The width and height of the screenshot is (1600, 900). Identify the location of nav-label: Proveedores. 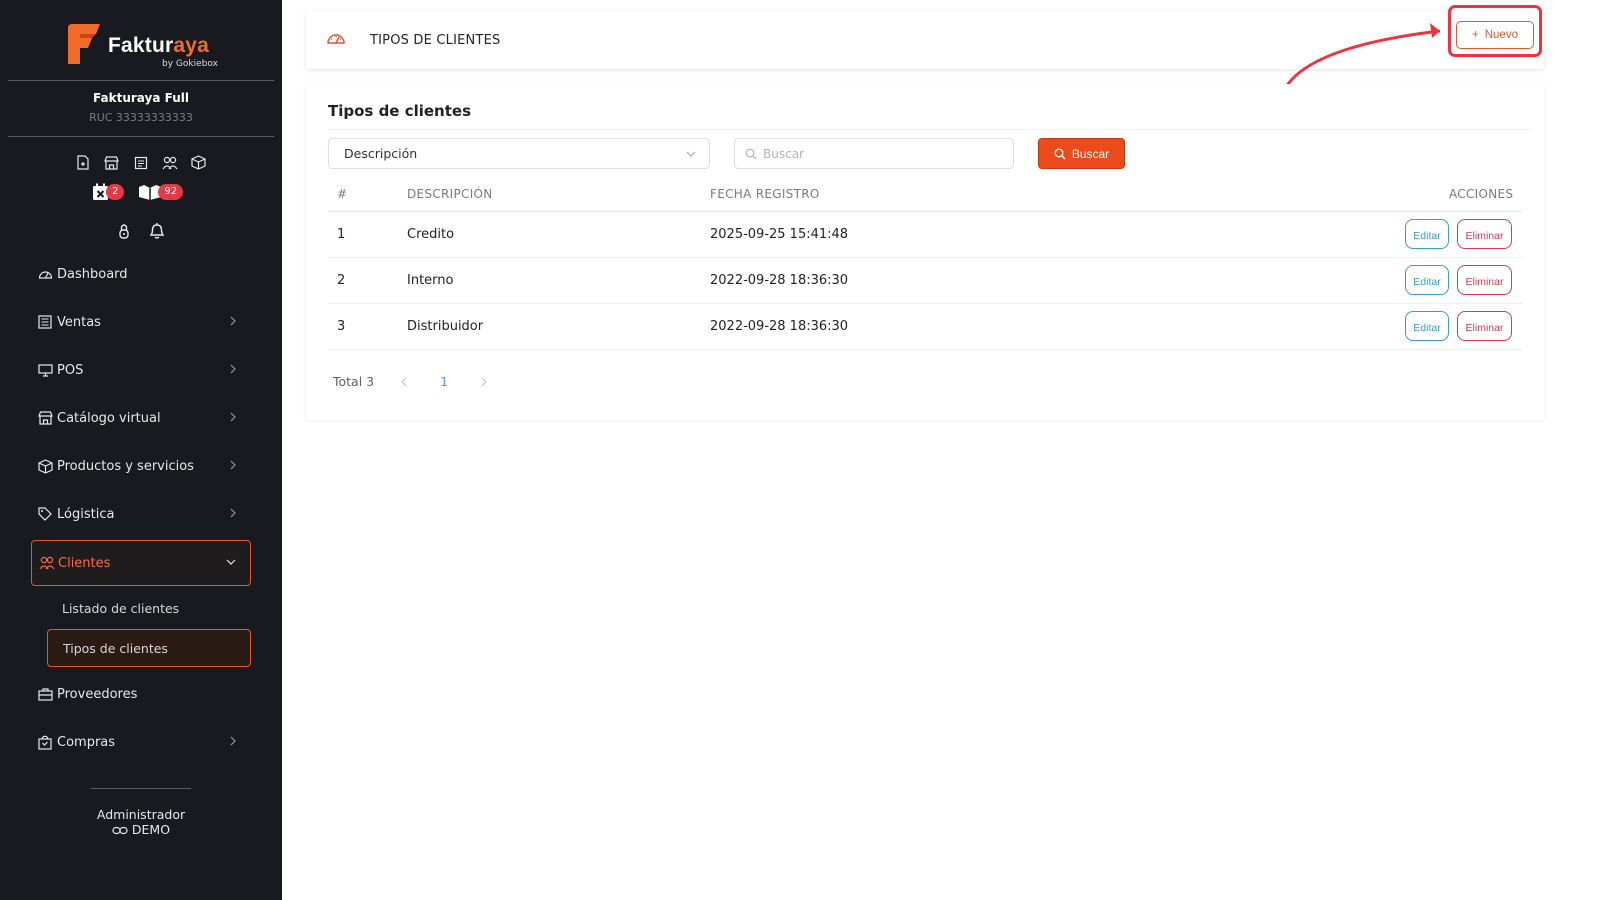
(97, 694).